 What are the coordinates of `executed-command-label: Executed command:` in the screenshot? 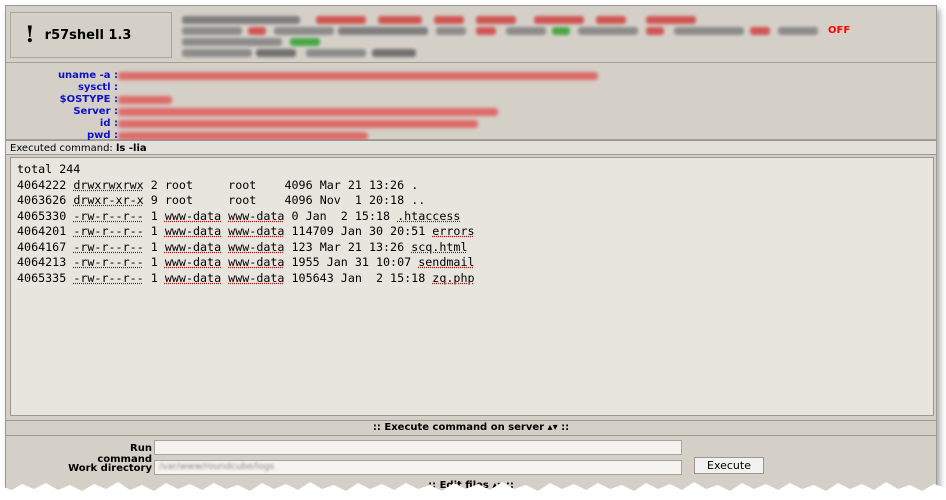 It's located at (61, 148).